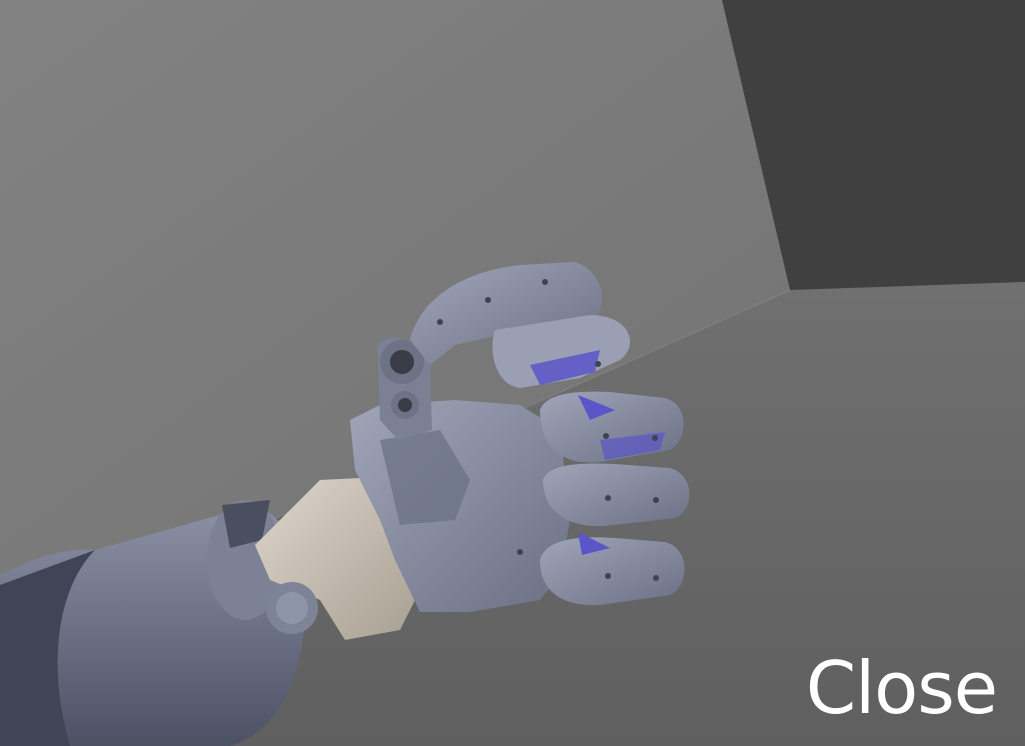 The image size is (1025, 746). What do you see at coordinates (402, 362) in the screenshot?
I see `thumb-ring-hole` at bounding box center [402, 362].